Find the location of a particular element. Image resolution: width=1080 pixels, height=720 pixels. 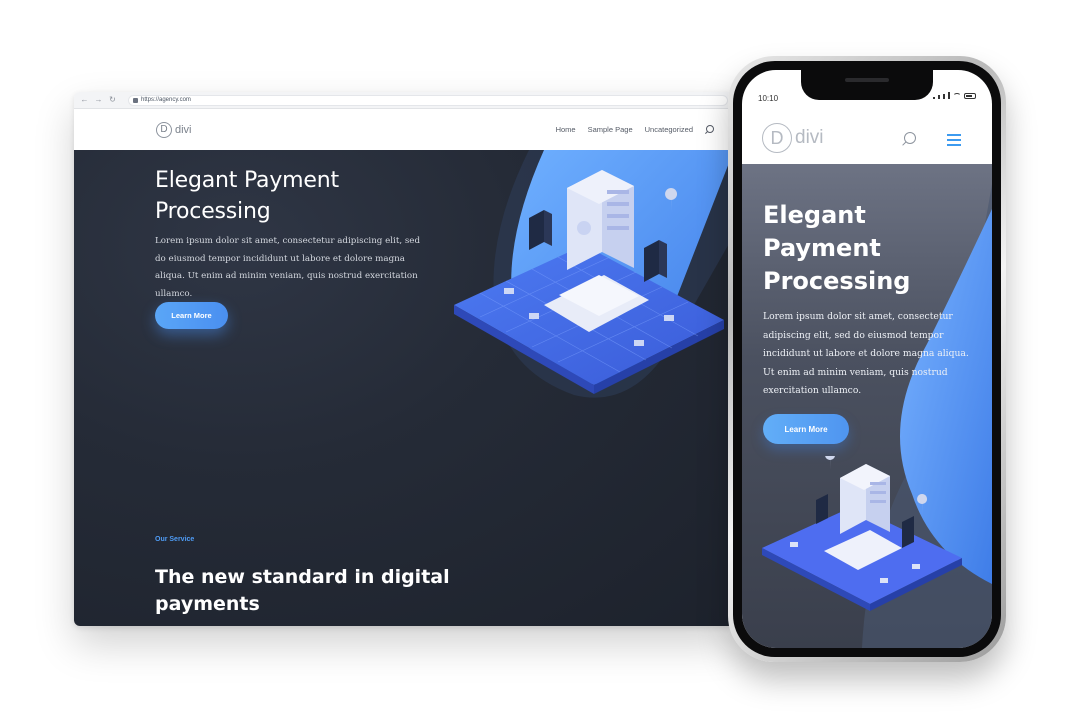

forward-icon: → is located at coordinates (98, 100).